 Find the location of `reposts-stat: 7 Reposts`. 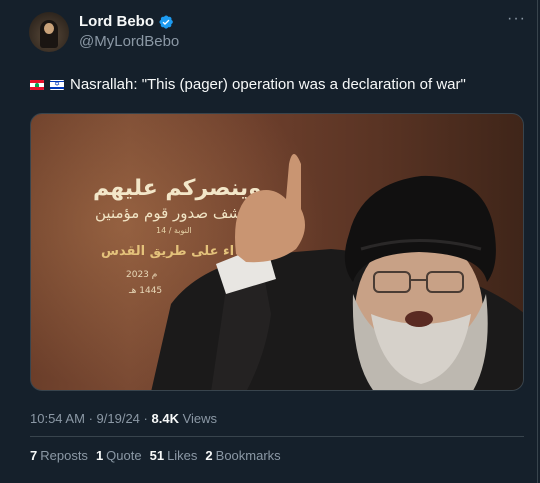

reposts-stat: 7 Reposts is located at coordinates (59, 455).